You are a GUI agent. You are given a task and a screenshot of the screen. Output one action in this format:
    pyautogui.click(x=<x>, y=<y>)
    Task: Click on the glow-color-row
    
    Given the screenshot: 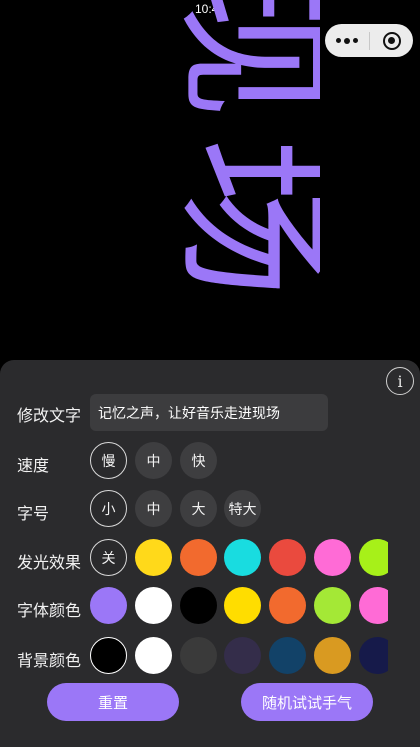 What is the action you would take?
    pyautogui.click(x=194, y=559)
    